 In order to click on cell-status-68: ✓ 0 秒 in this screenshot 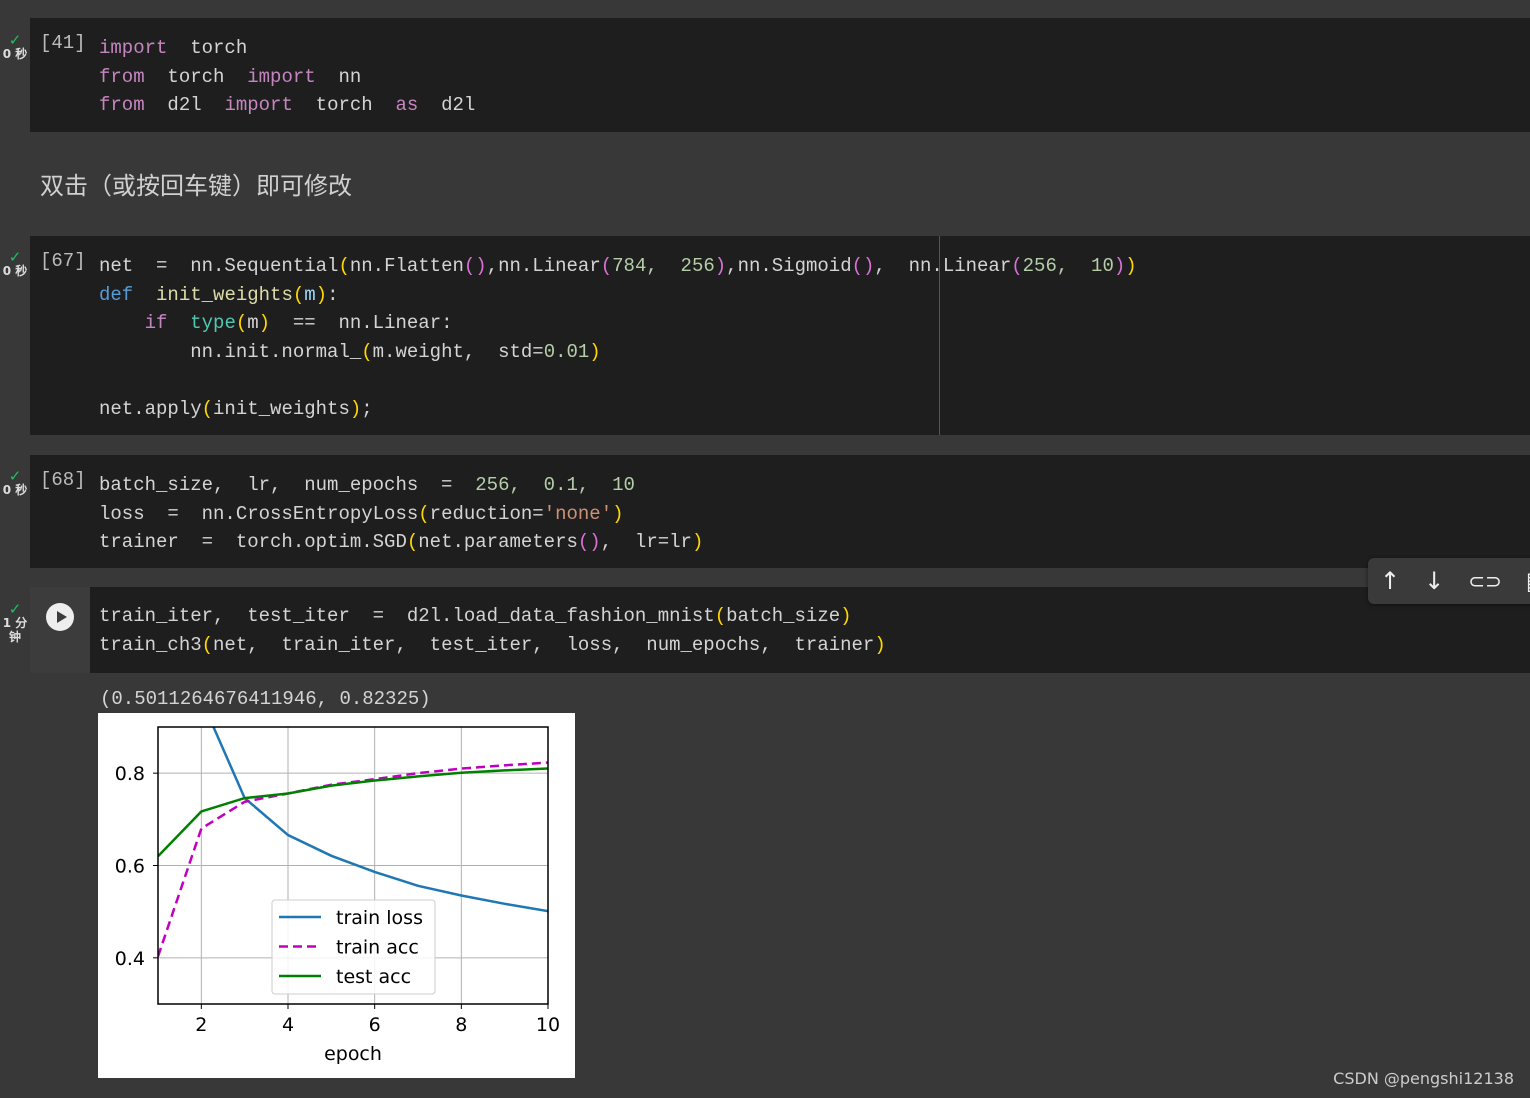, I will do `click(15, 483)`.